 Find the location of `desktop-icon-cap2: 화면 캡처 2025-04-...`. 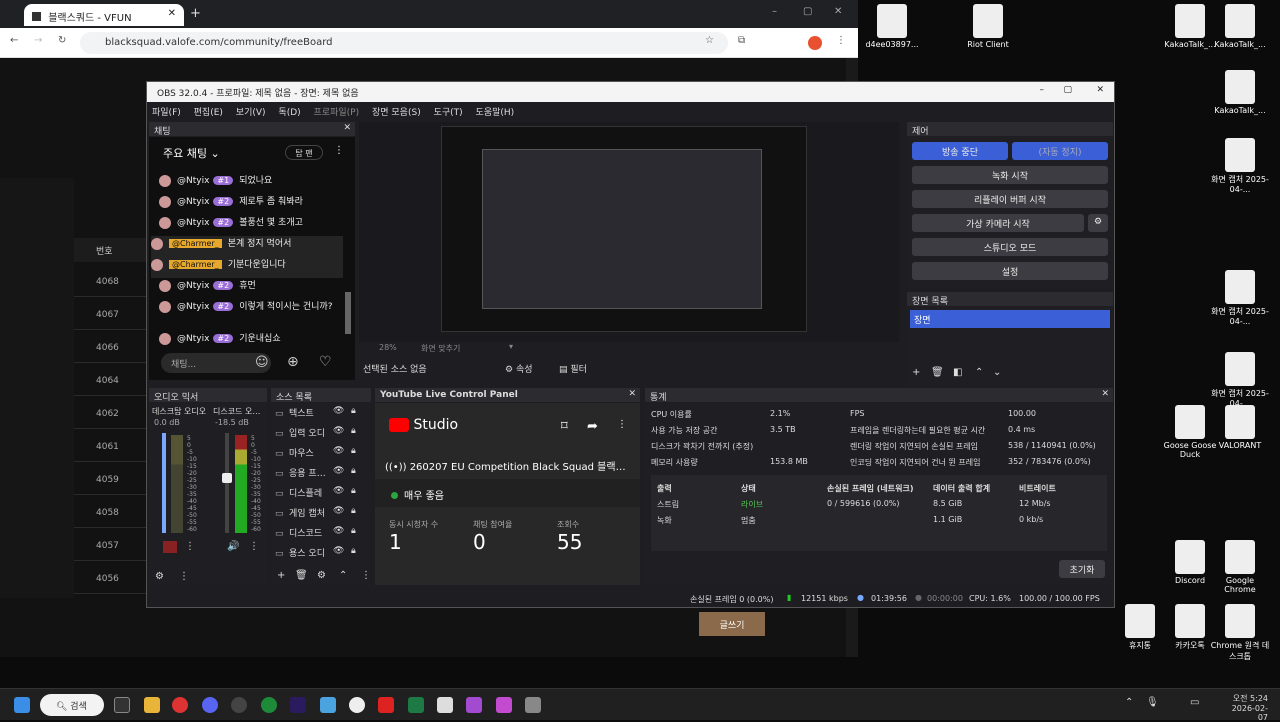

desktop-icon-cap2: 화면 캡처 2025-04-... is located at coordinates (1240, 298).